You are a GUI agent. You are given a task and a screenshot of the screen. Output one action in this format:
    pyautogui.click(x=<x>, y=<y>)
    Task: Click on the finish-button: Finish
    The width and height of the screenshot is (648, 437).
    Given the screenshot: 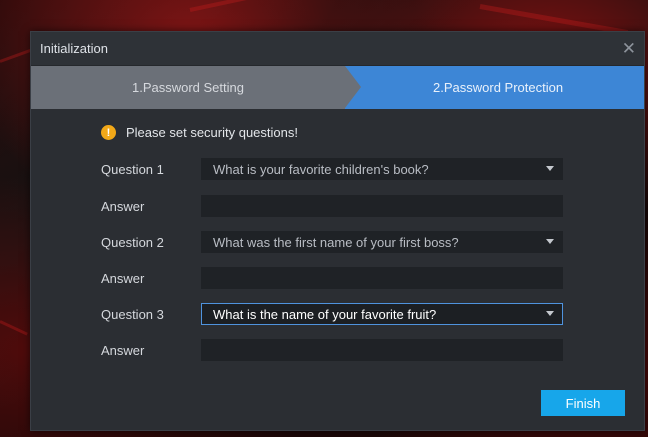 What is the action you would take?
    pyautogui.click(x=583, y=403)
    